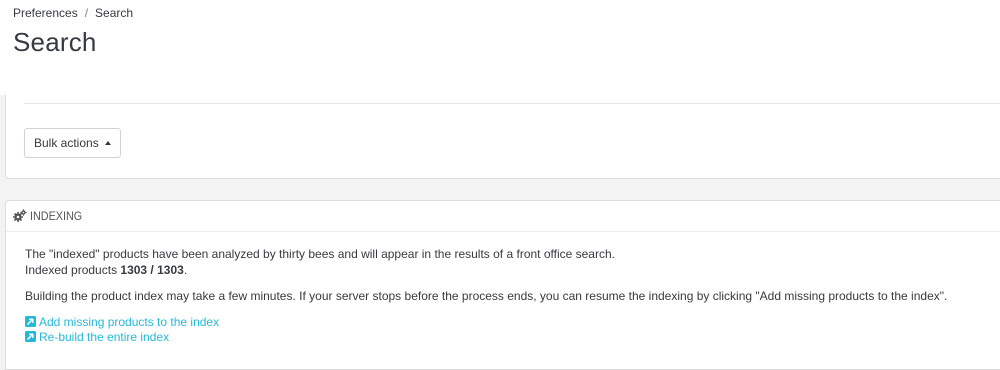  Describe the element at coordinates (503, 216) in the screenshot. I see `indexing-panel-heading: INDEXING` at that location.